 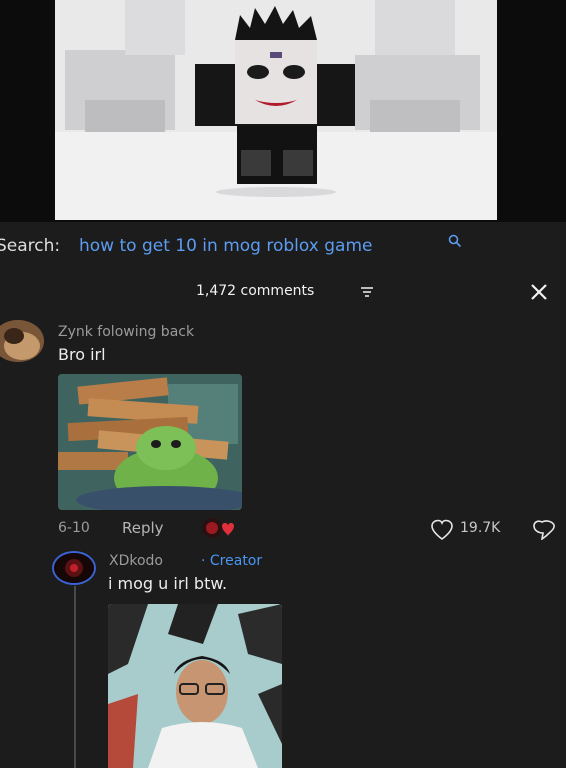 I want to click on heart-icon, so click(x=442, y=530).